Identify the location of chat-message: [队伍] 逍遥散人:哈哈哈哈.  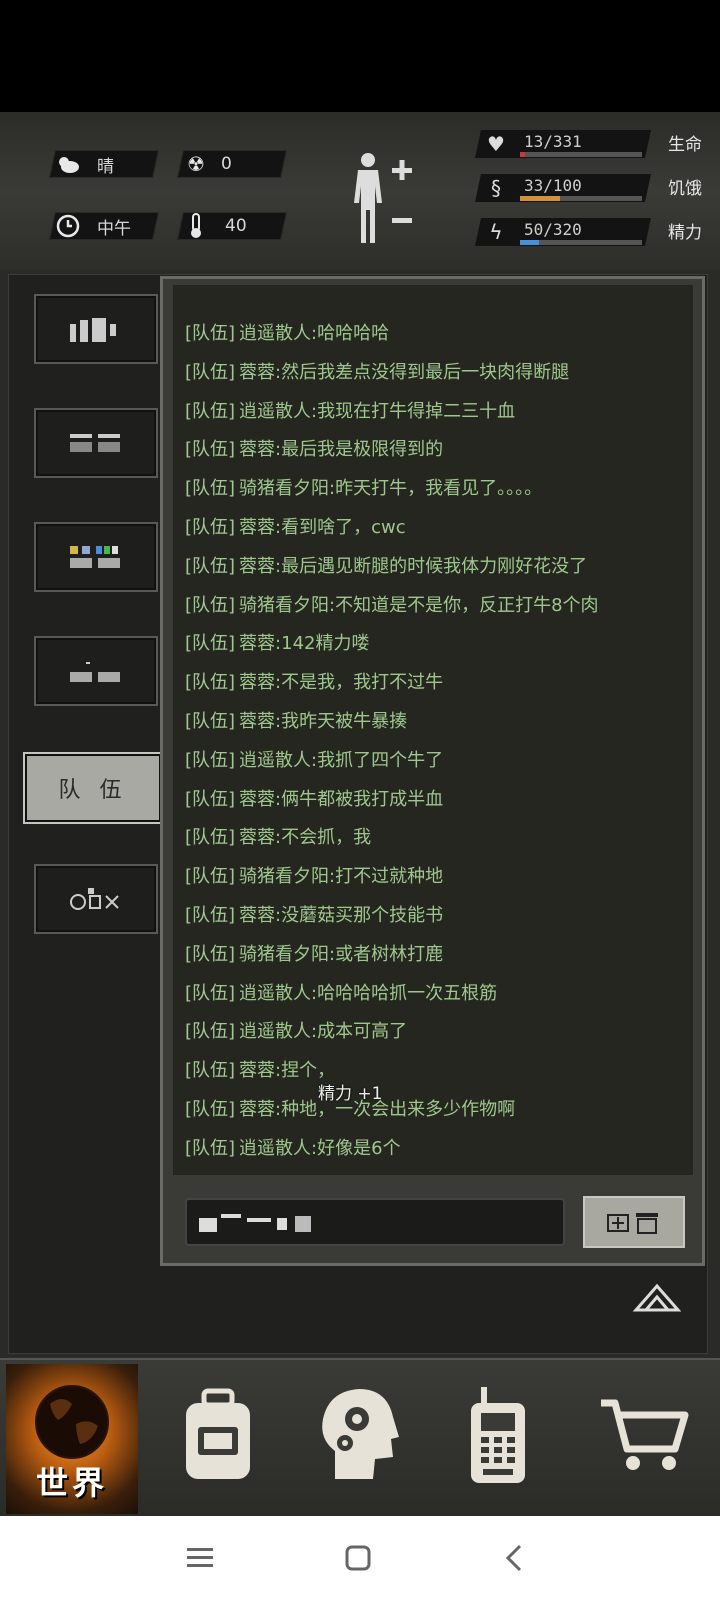
(287, 332).